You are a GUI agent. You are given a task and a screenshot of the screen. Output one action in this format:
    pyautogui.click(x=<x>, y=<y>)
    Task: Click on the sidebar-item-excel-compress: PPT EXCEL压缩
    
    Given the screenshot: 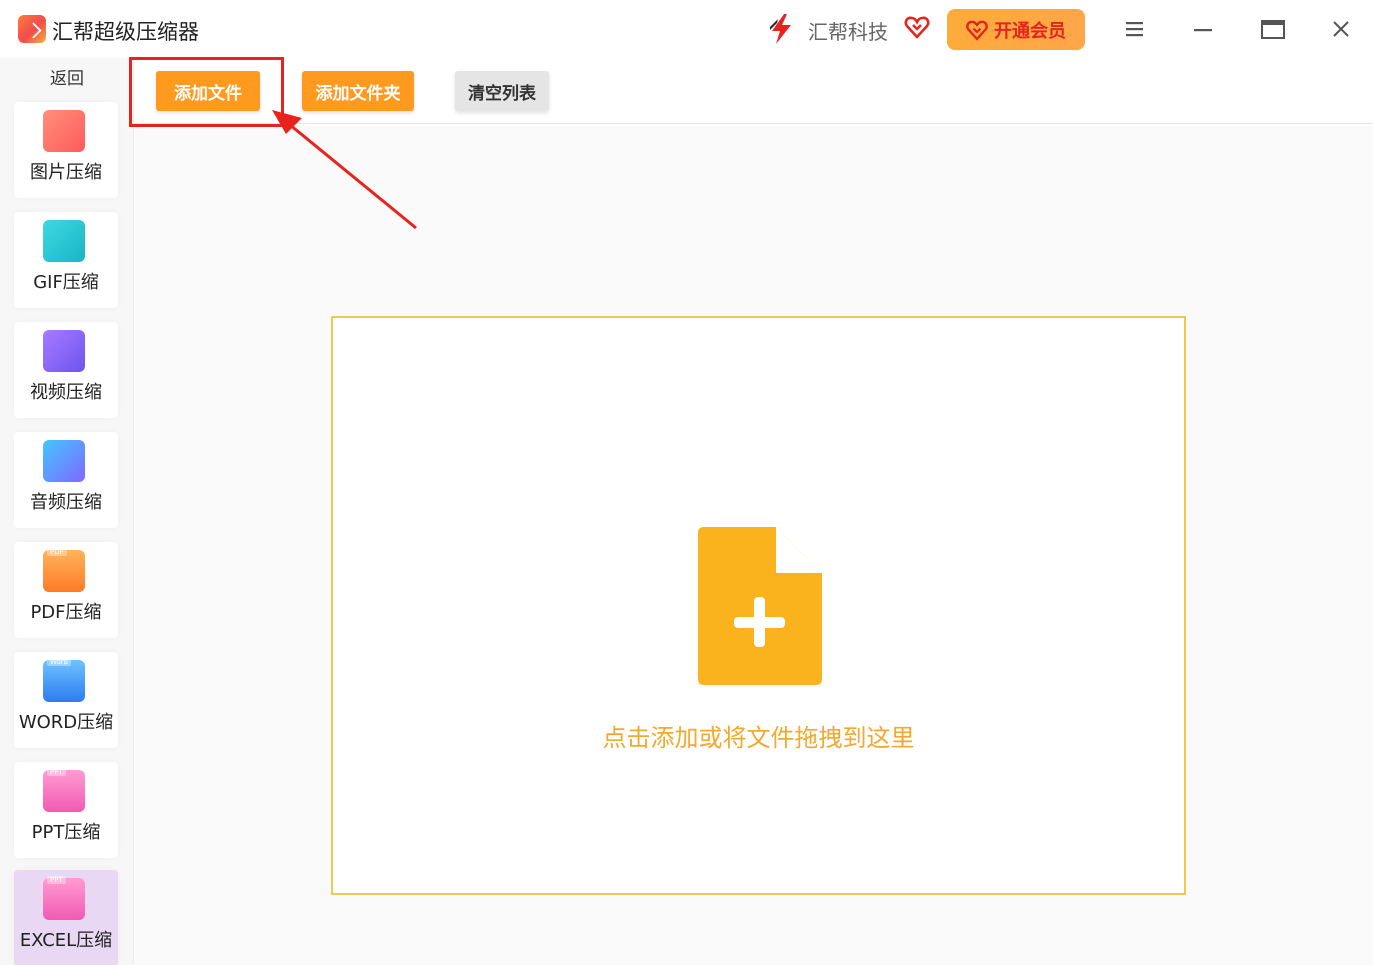 What is the action you would take?
    pyautogui.click(x=66, y=917)
    